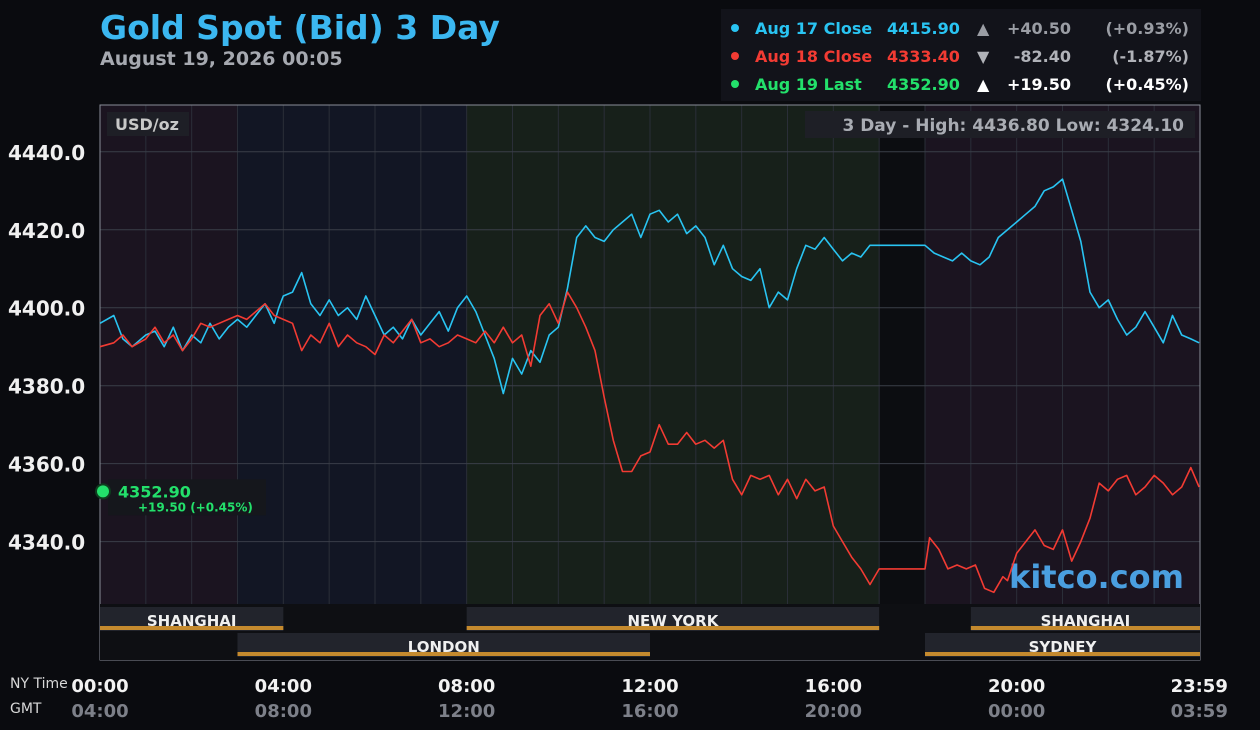  I want to click on watermark-logo: kitco.com, so click(1096, 577).